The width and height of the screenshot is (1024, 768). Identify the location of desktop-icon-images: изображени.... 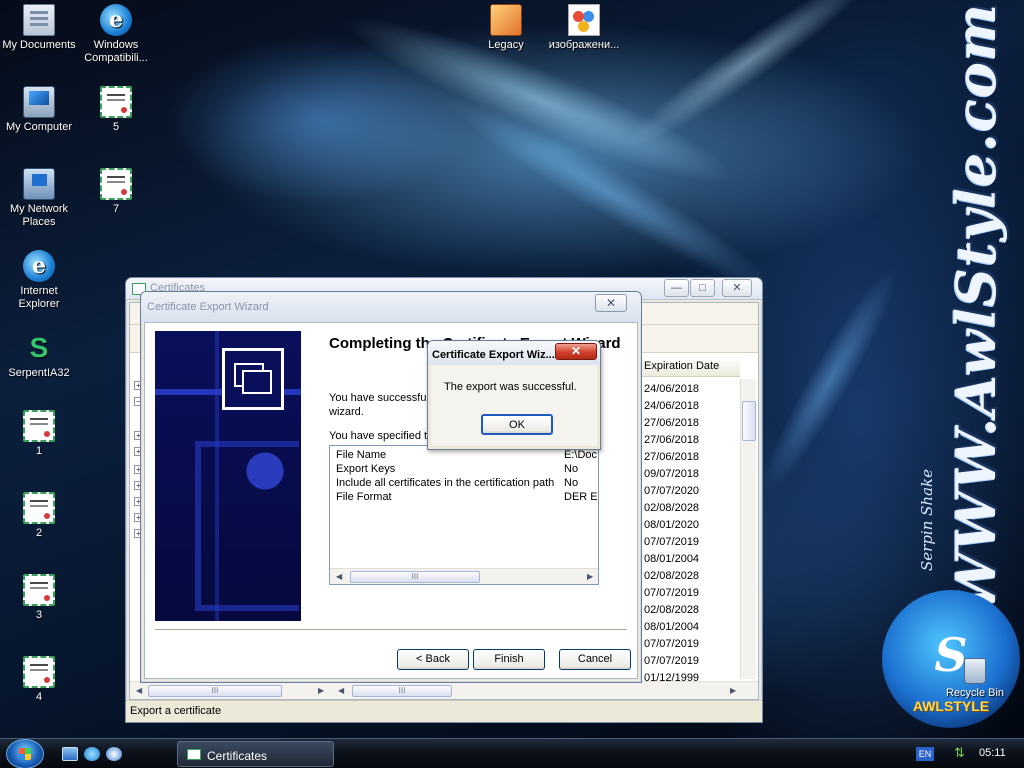
(584, 28).